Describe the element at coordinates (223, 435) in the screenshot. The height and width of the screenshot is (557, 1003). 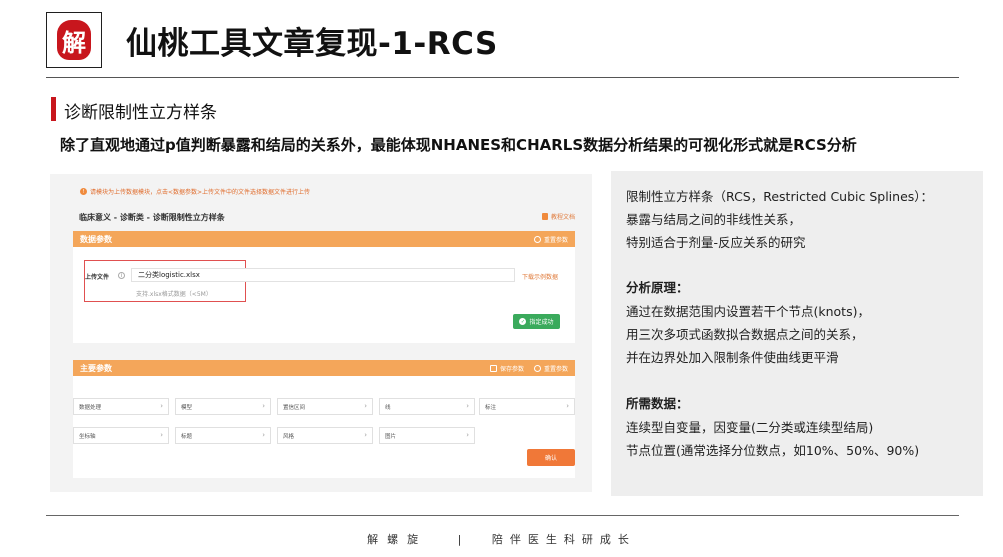
I see `select-title: 标题 ›` at that location.